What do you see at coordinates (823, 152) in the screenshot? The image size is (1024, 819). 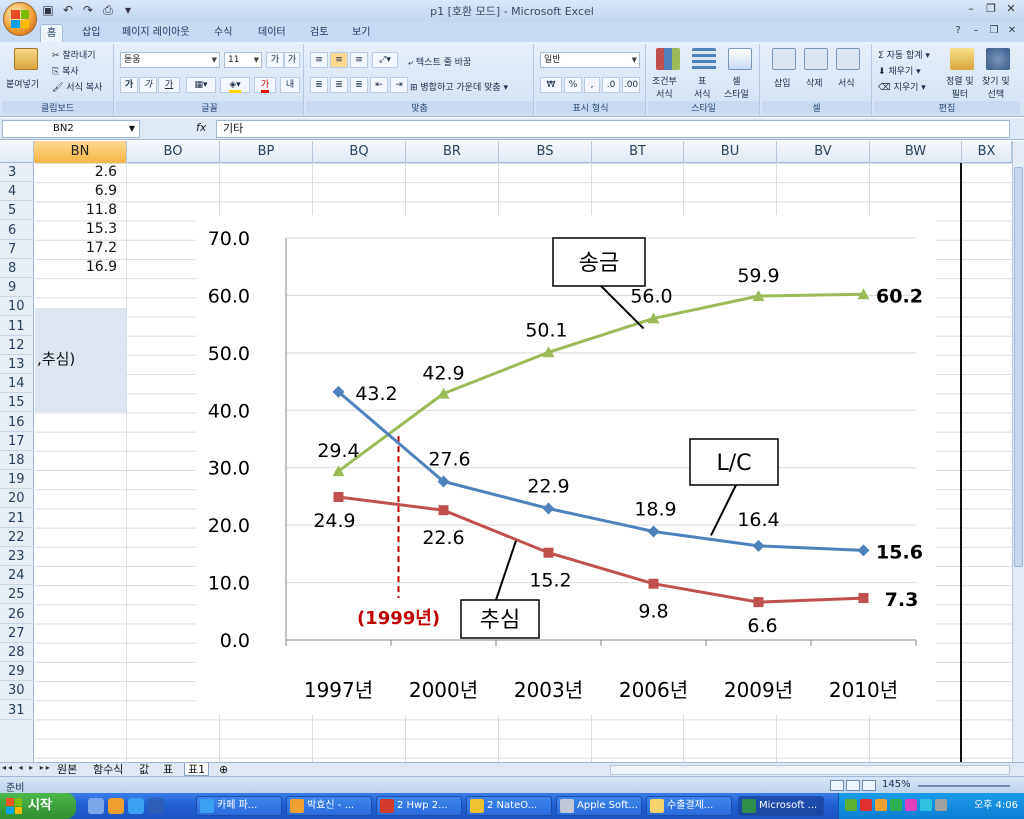 I see `col-header-bv: BV` at bounding box center [823, 152].